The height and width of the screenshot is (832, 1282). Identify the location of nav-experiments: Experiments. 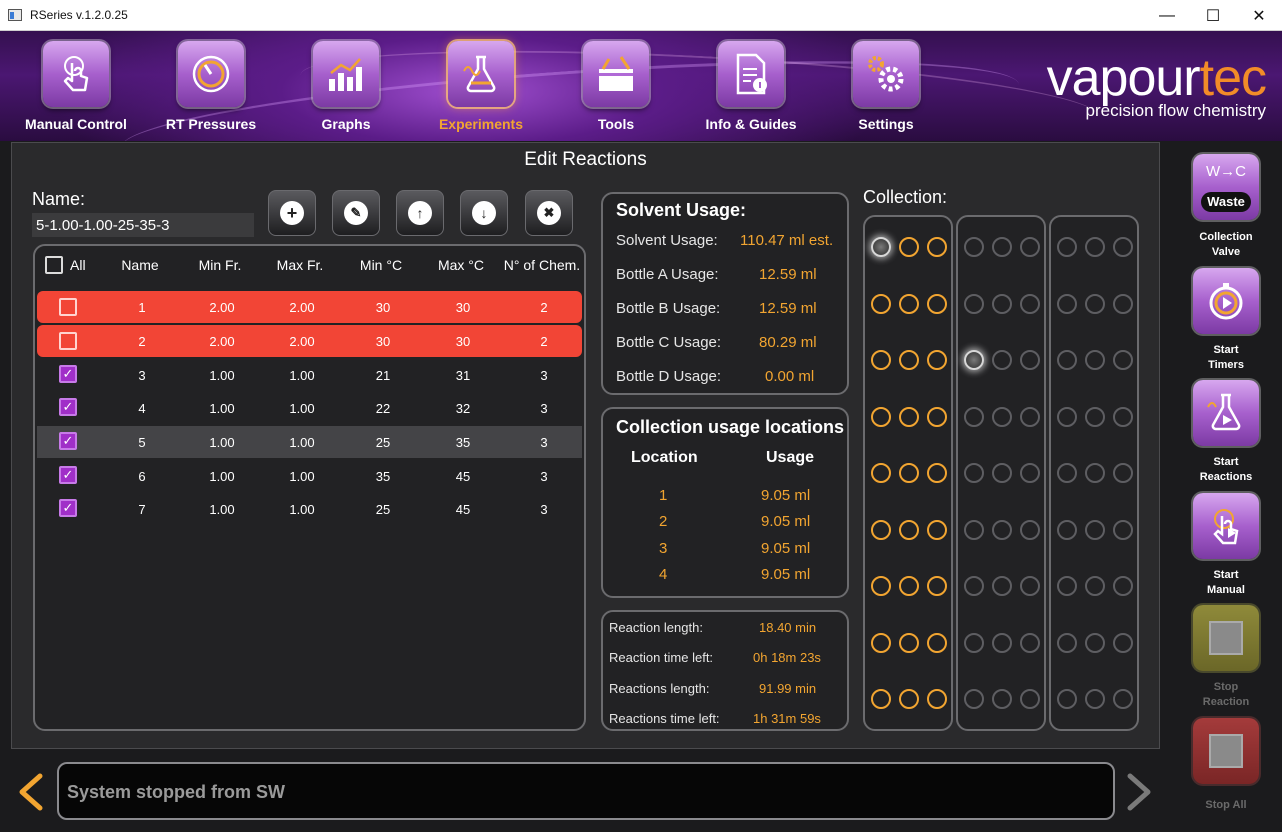
(481, 91).